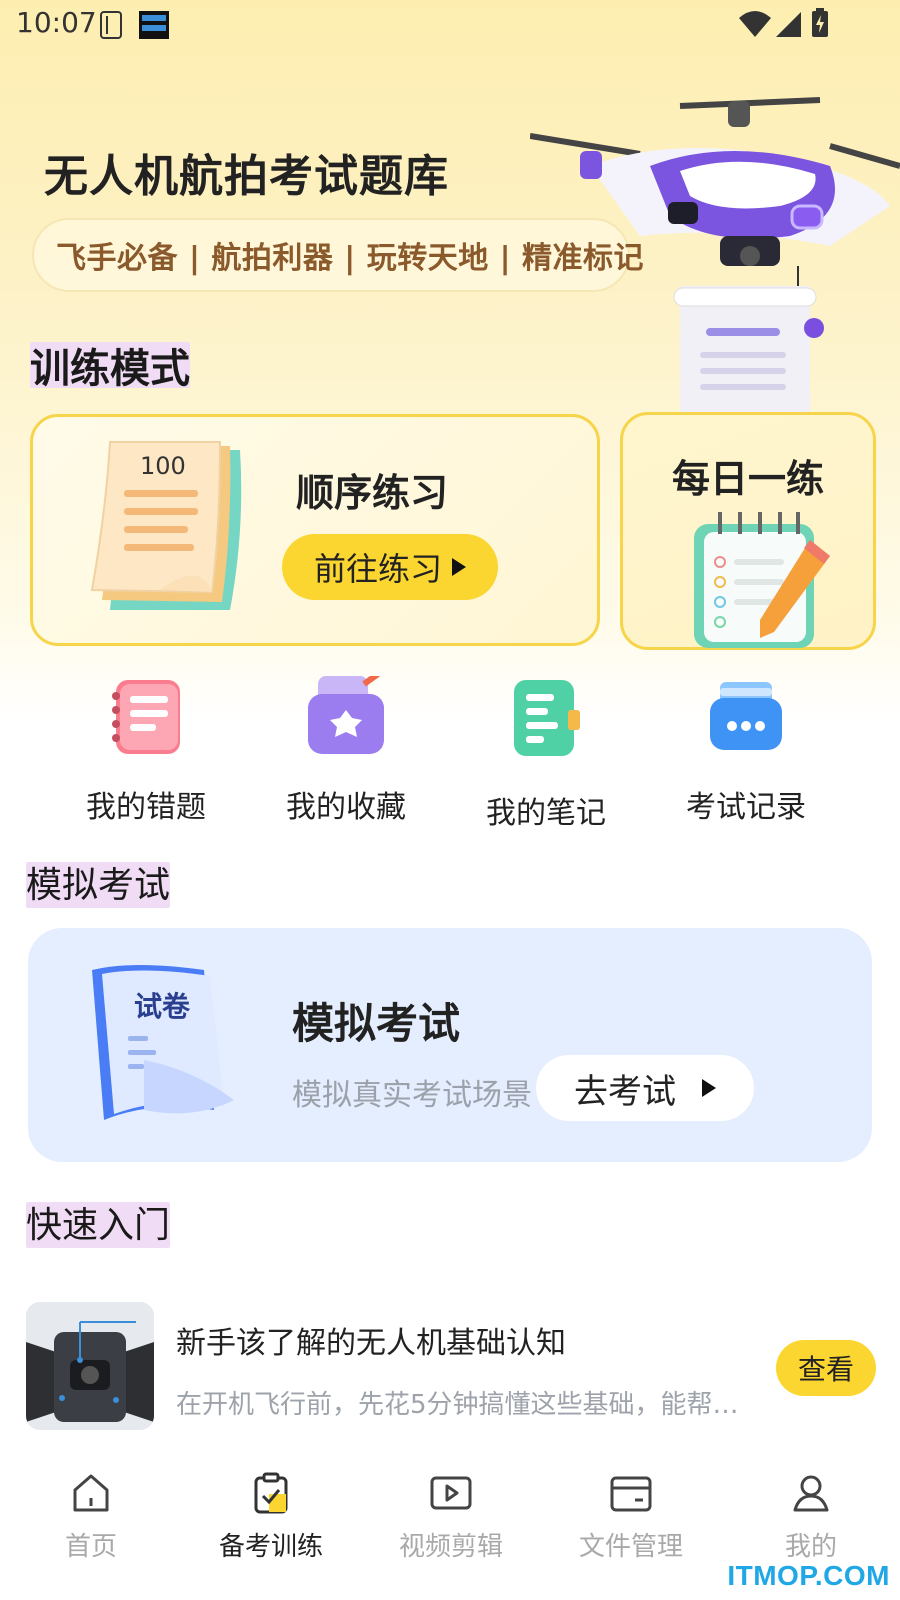 Image resolution: width=900 pixels, height=1600 pixels. What do you see at coordinates (372, 493) in the screenshot?
I see `sequential-practice-title: 顺序练习` at bounding box center [372, 493].